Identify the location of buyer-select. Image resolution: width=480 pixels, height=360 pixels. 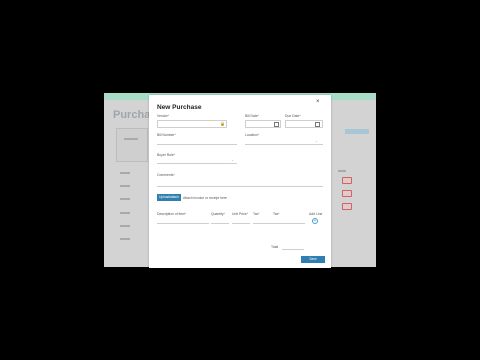
(197, 163).